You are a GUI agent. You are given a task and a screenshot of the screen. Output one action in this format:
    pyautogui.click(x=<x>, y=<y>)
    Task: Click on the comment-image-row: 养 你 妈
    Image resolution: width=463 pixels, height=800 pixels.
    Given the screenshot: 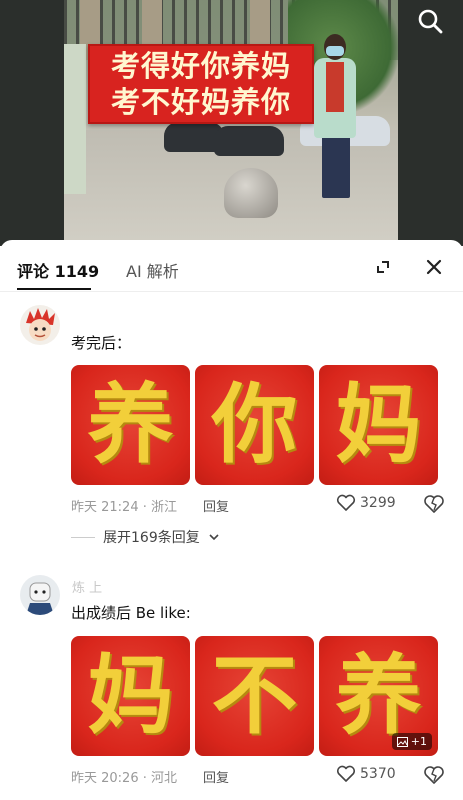 What is the action you would take?
    pyautogui.click(x=254, y=425)
    